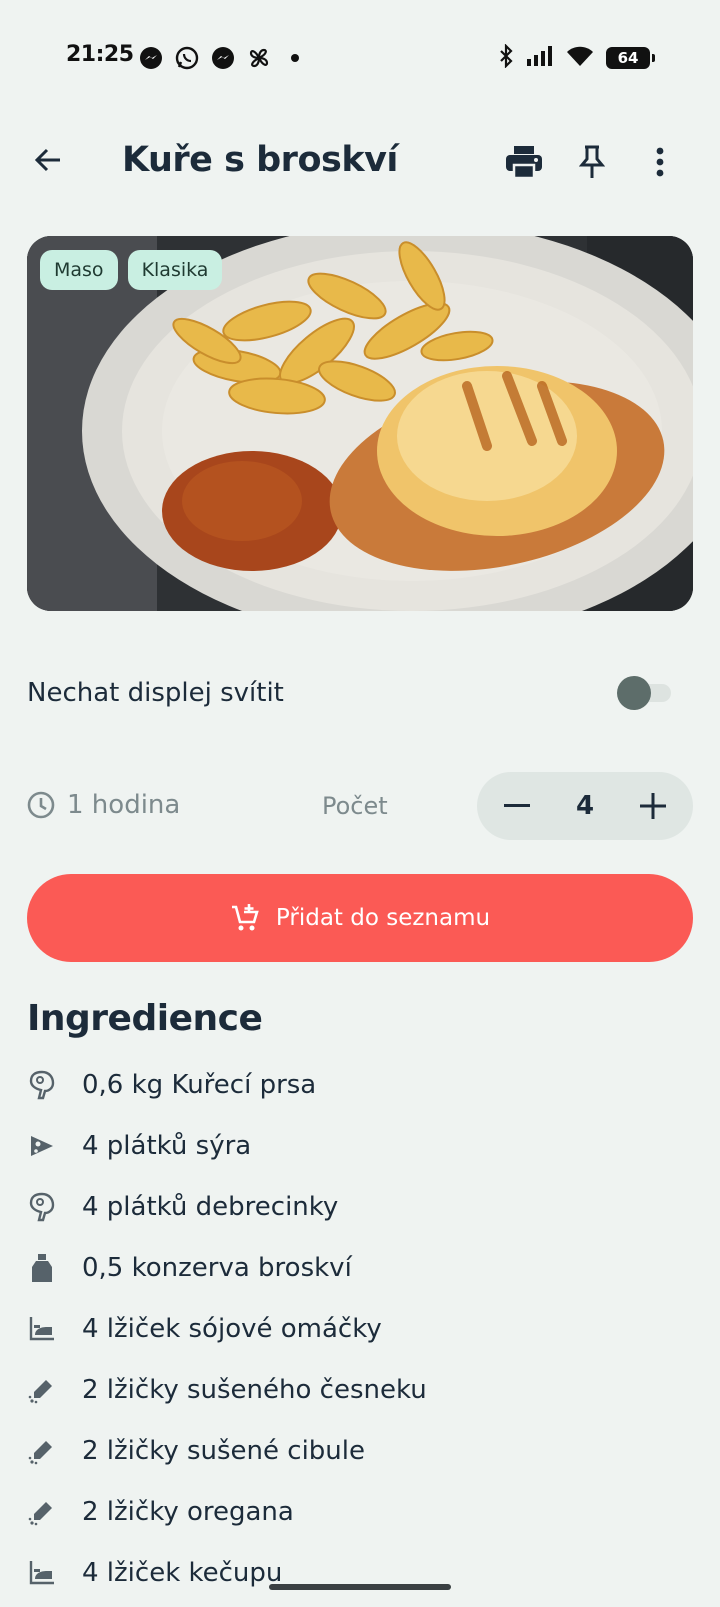 The width and height of the screenshot is (720, 1607). I want to click on ingredient-text: 2 lžičky sušené cibule, so click(224, 1450).